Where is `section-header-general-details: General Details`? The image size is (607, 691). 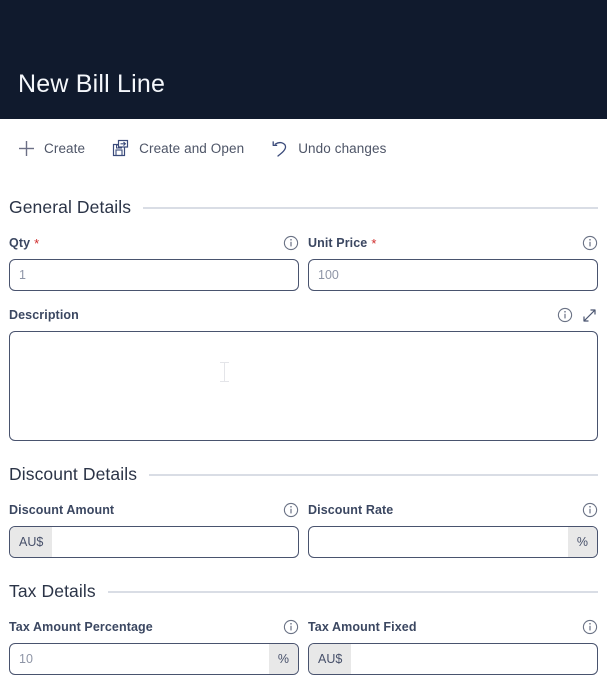
section-header-general-details: General Details is located at coordinates (303, 207).